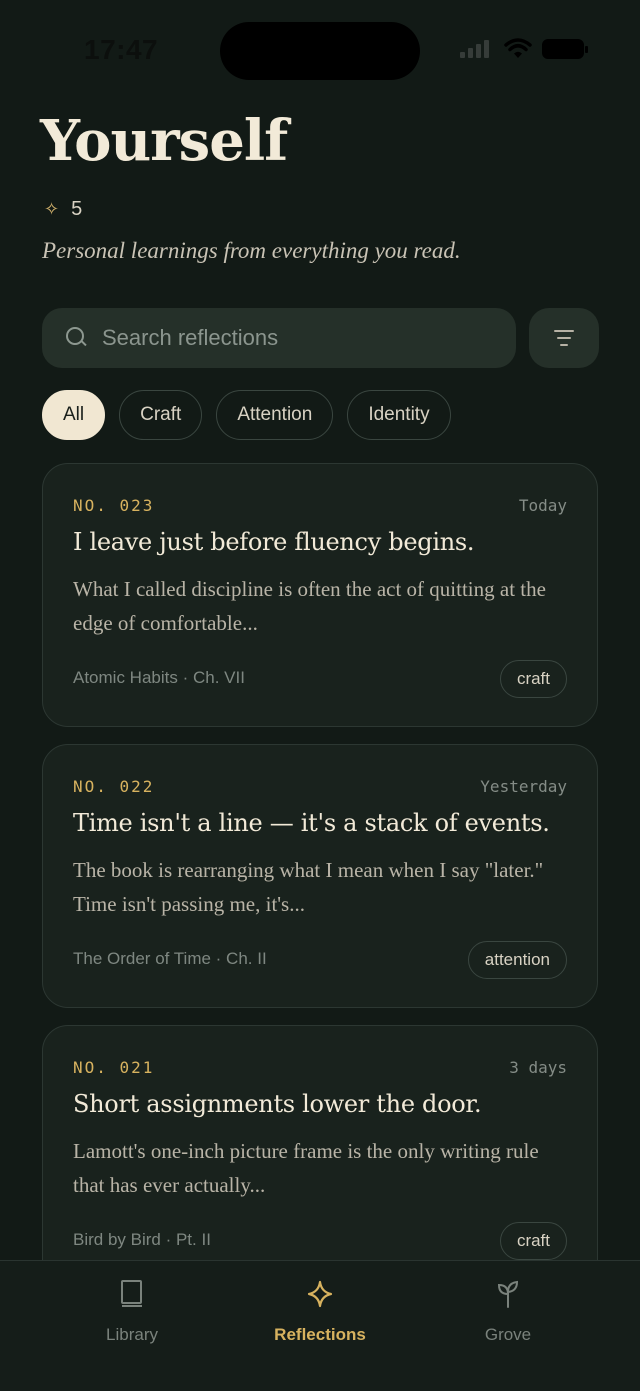 The width and height of the screenshot is (640, 1391). Describe the element at coordinates (132, 1334) in the screenshot. I see `tab-label: Library` at that location.